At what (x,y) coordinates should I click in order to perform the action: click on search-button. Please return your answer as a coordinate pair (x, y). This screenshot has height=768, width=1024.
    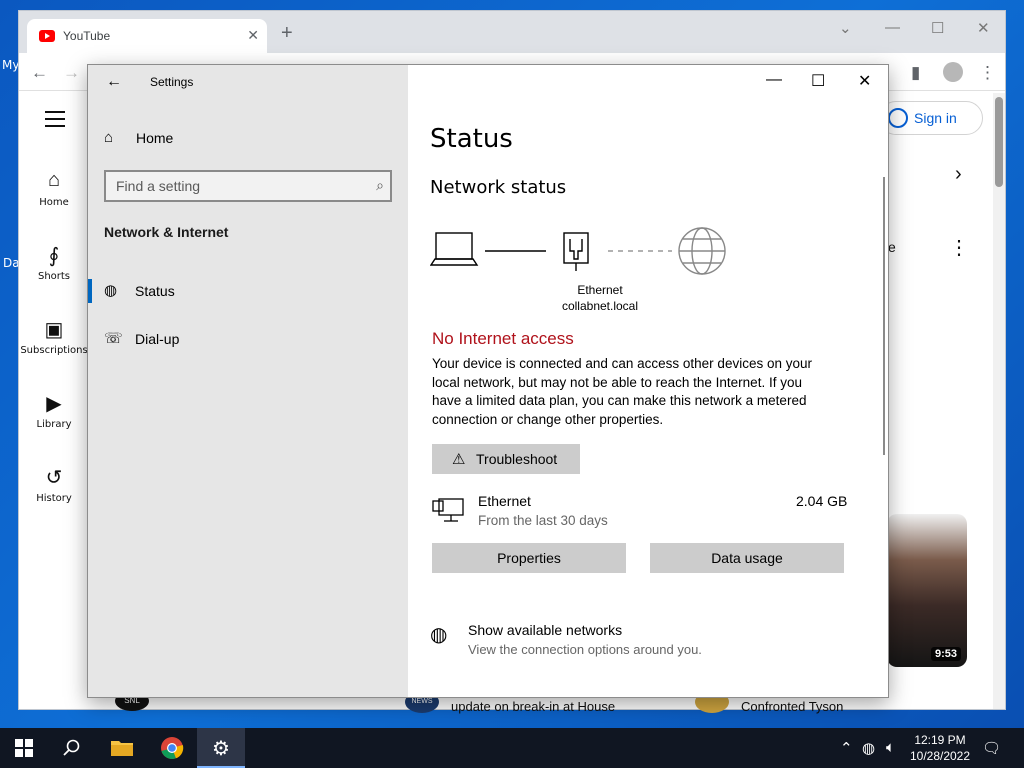
    Looking at the image, I should click on (72, 748).